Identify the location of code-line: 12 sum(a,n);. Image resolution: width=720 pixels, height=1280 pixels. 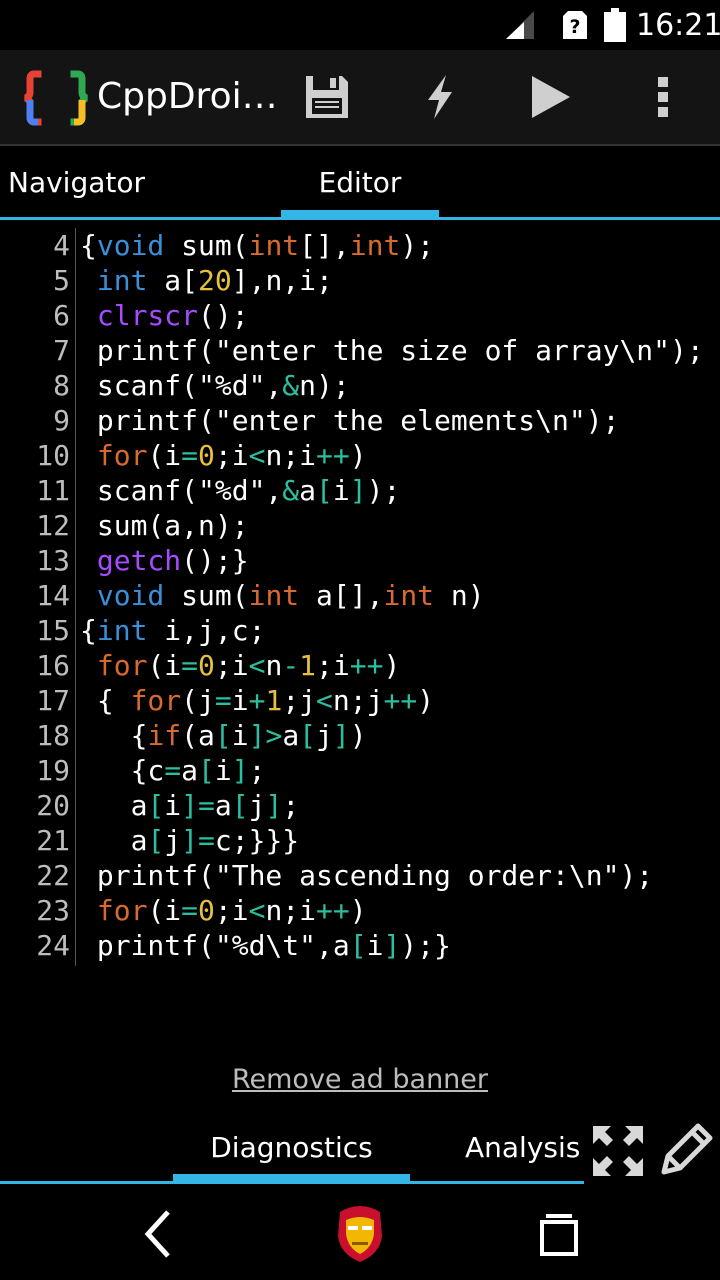
(360, 525).